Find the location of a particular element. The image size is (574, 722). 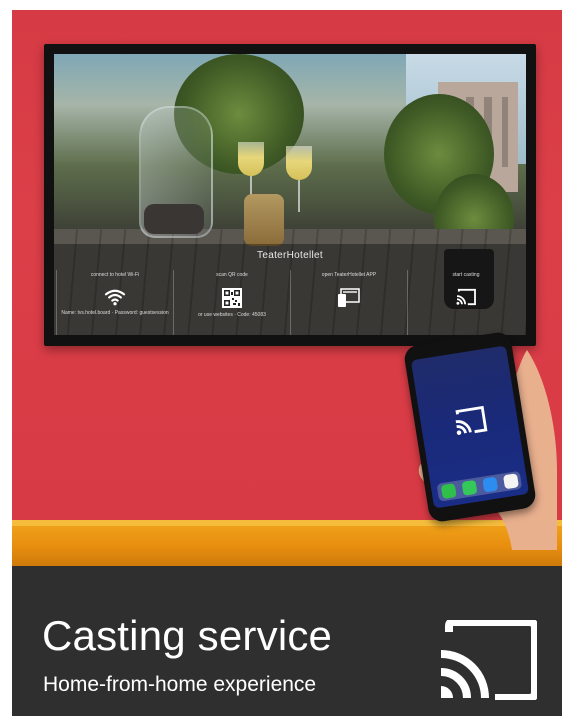

phone-dock is located at coordinates (479, 486).